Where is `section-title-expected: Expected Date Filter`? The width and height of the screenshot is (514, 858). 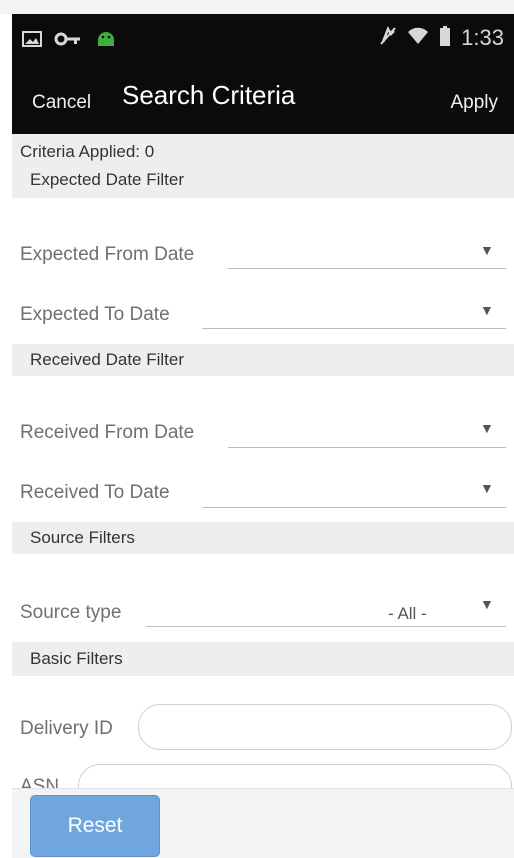
section-title-expected: Expected Date Filter is located at coordinates (107, 179).